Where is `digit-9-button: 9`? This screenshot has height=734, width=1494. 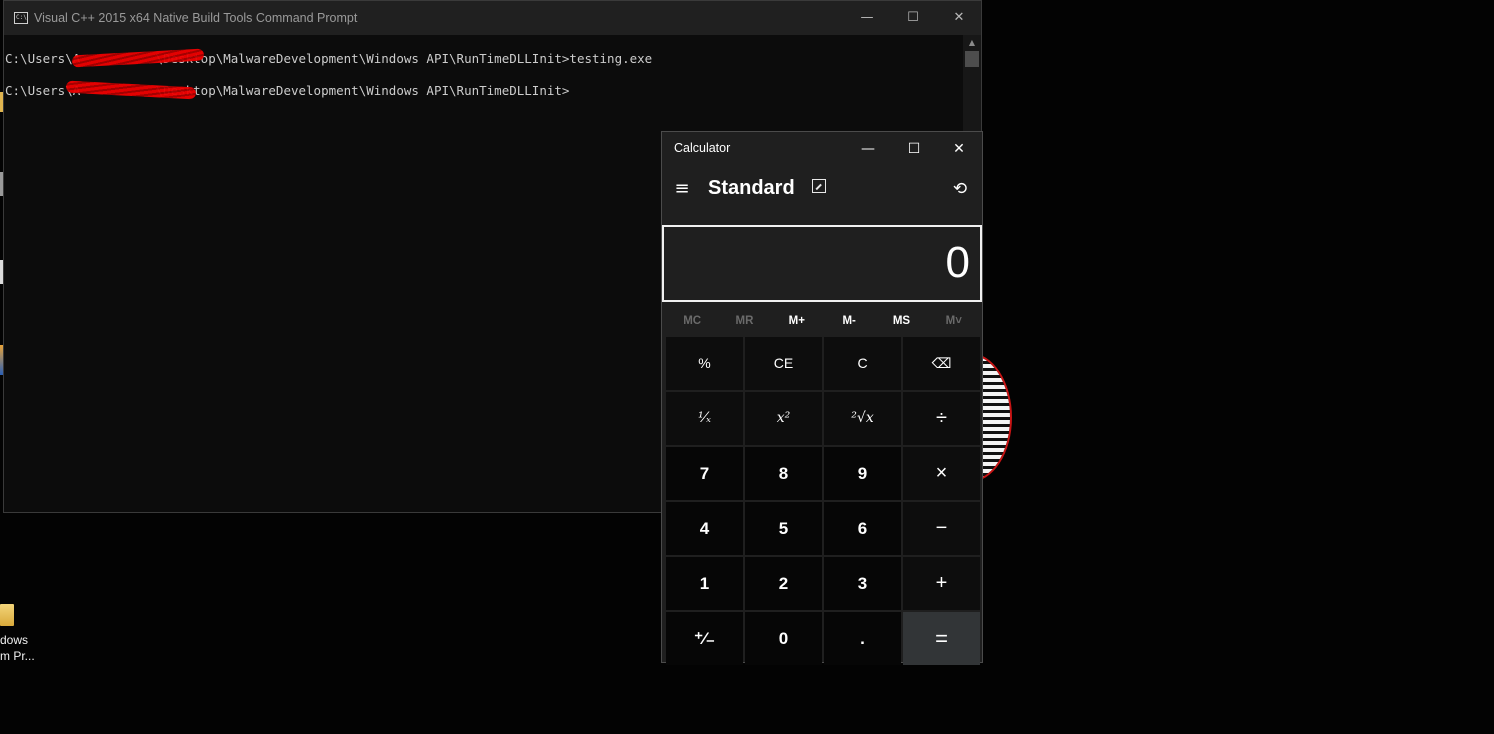
digit-9-button: 9 is located at coordinates (862, 473).